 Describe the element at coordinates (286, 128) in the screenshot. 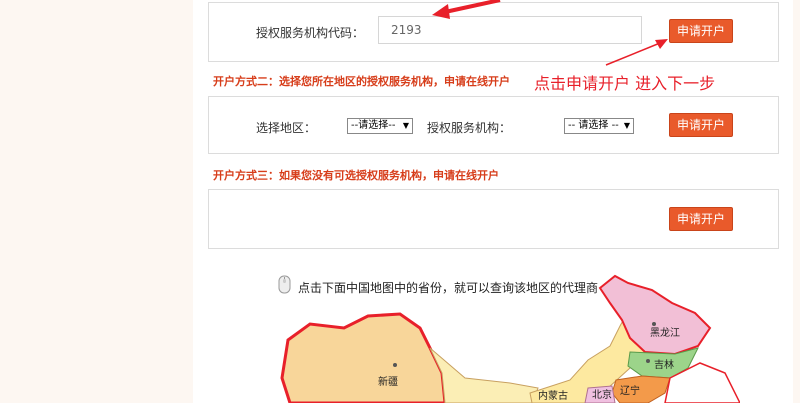

I see `region-label: 选择地区：` at that location.